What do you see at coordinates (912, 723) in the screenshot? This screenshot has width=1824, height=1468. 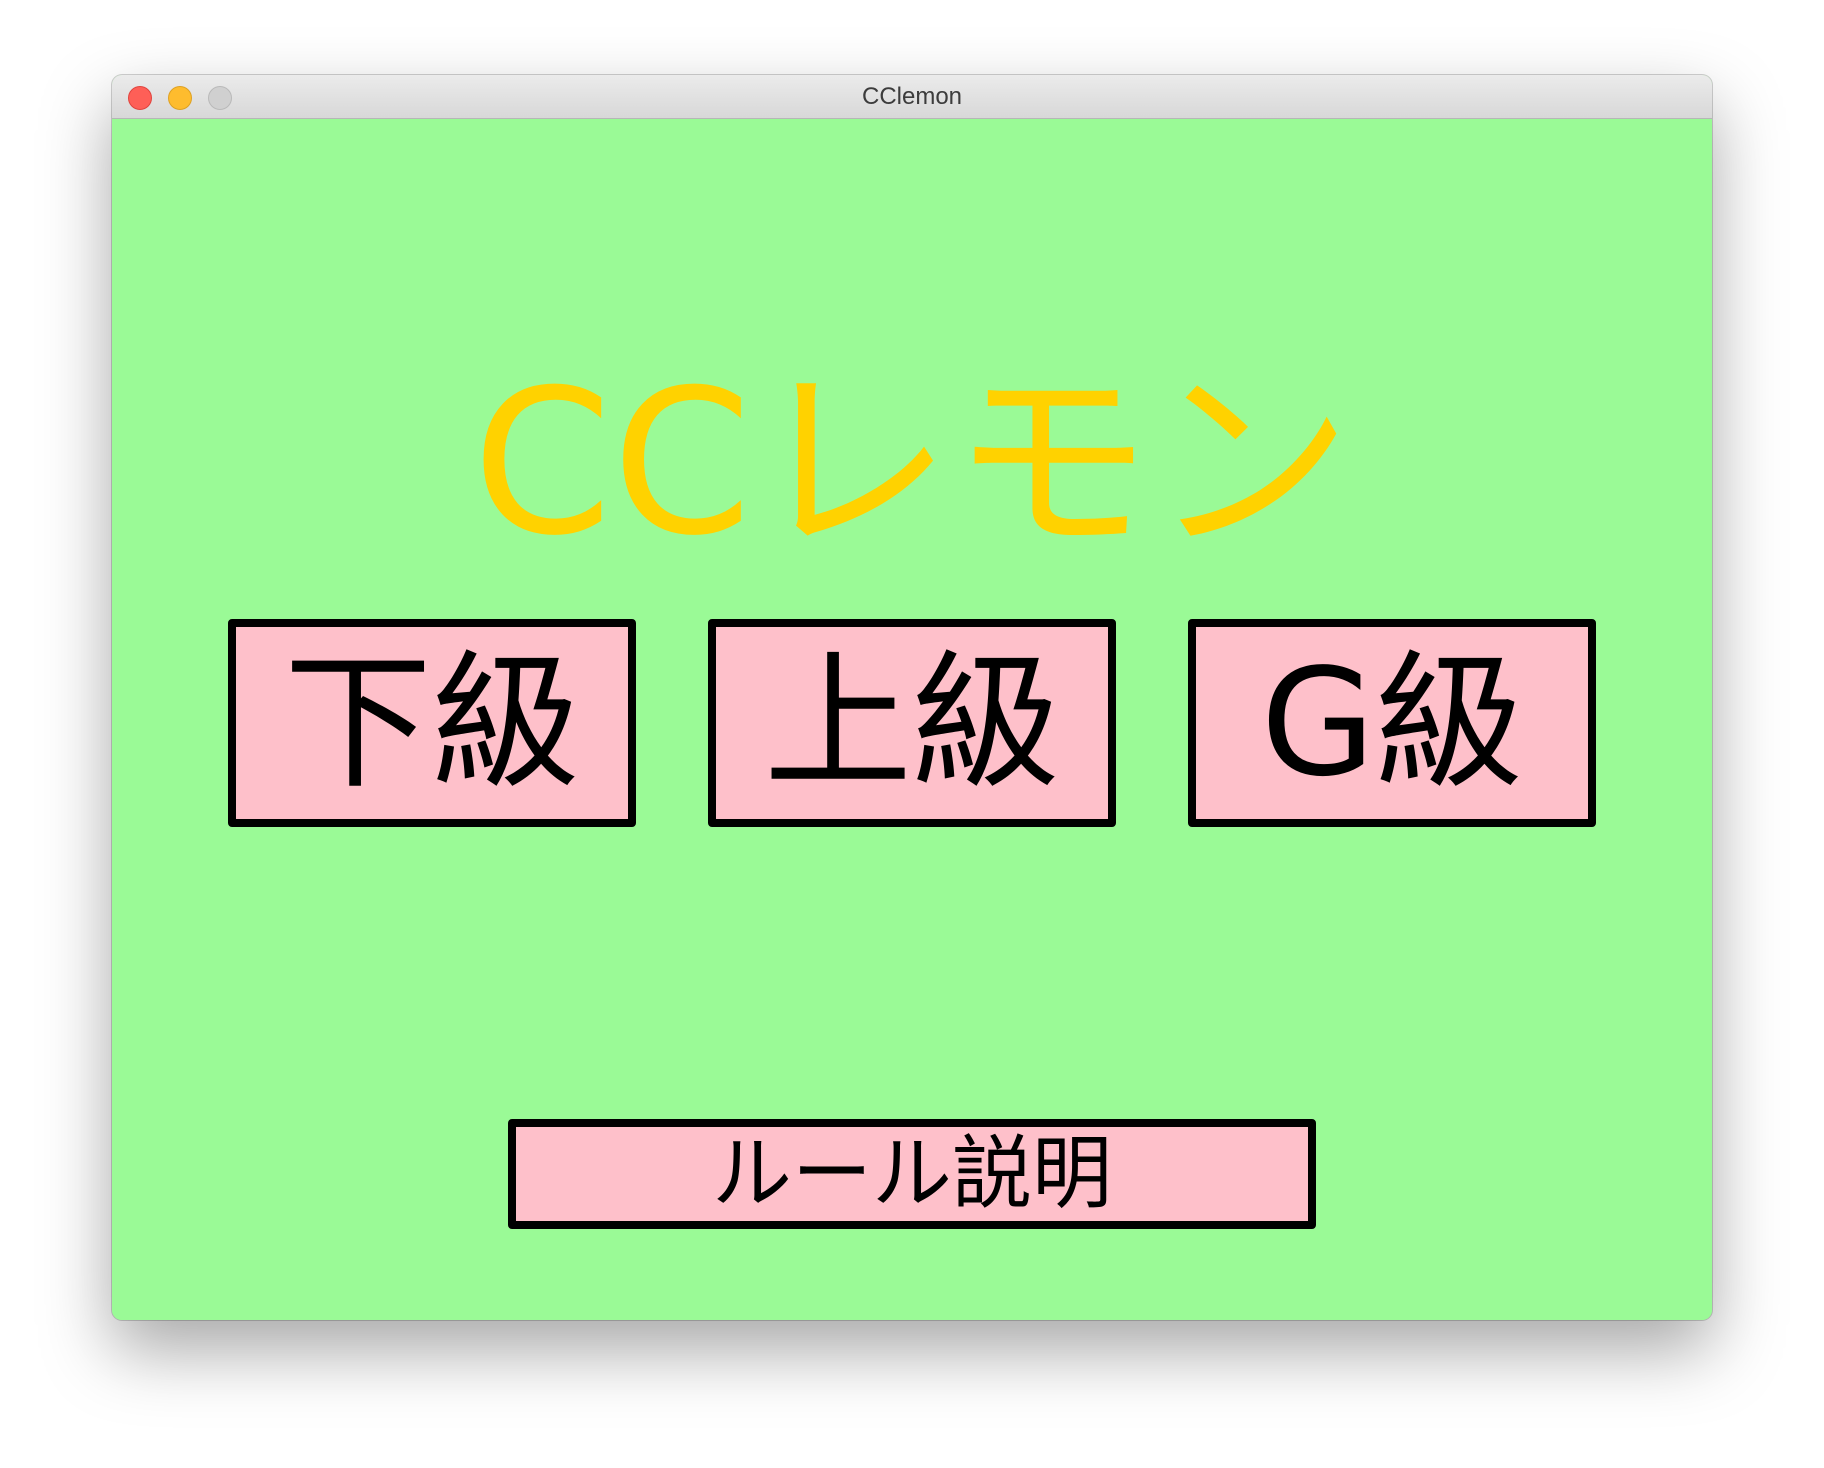 I see `advanced-level-button: 上級` at bounding box center [912, 723].